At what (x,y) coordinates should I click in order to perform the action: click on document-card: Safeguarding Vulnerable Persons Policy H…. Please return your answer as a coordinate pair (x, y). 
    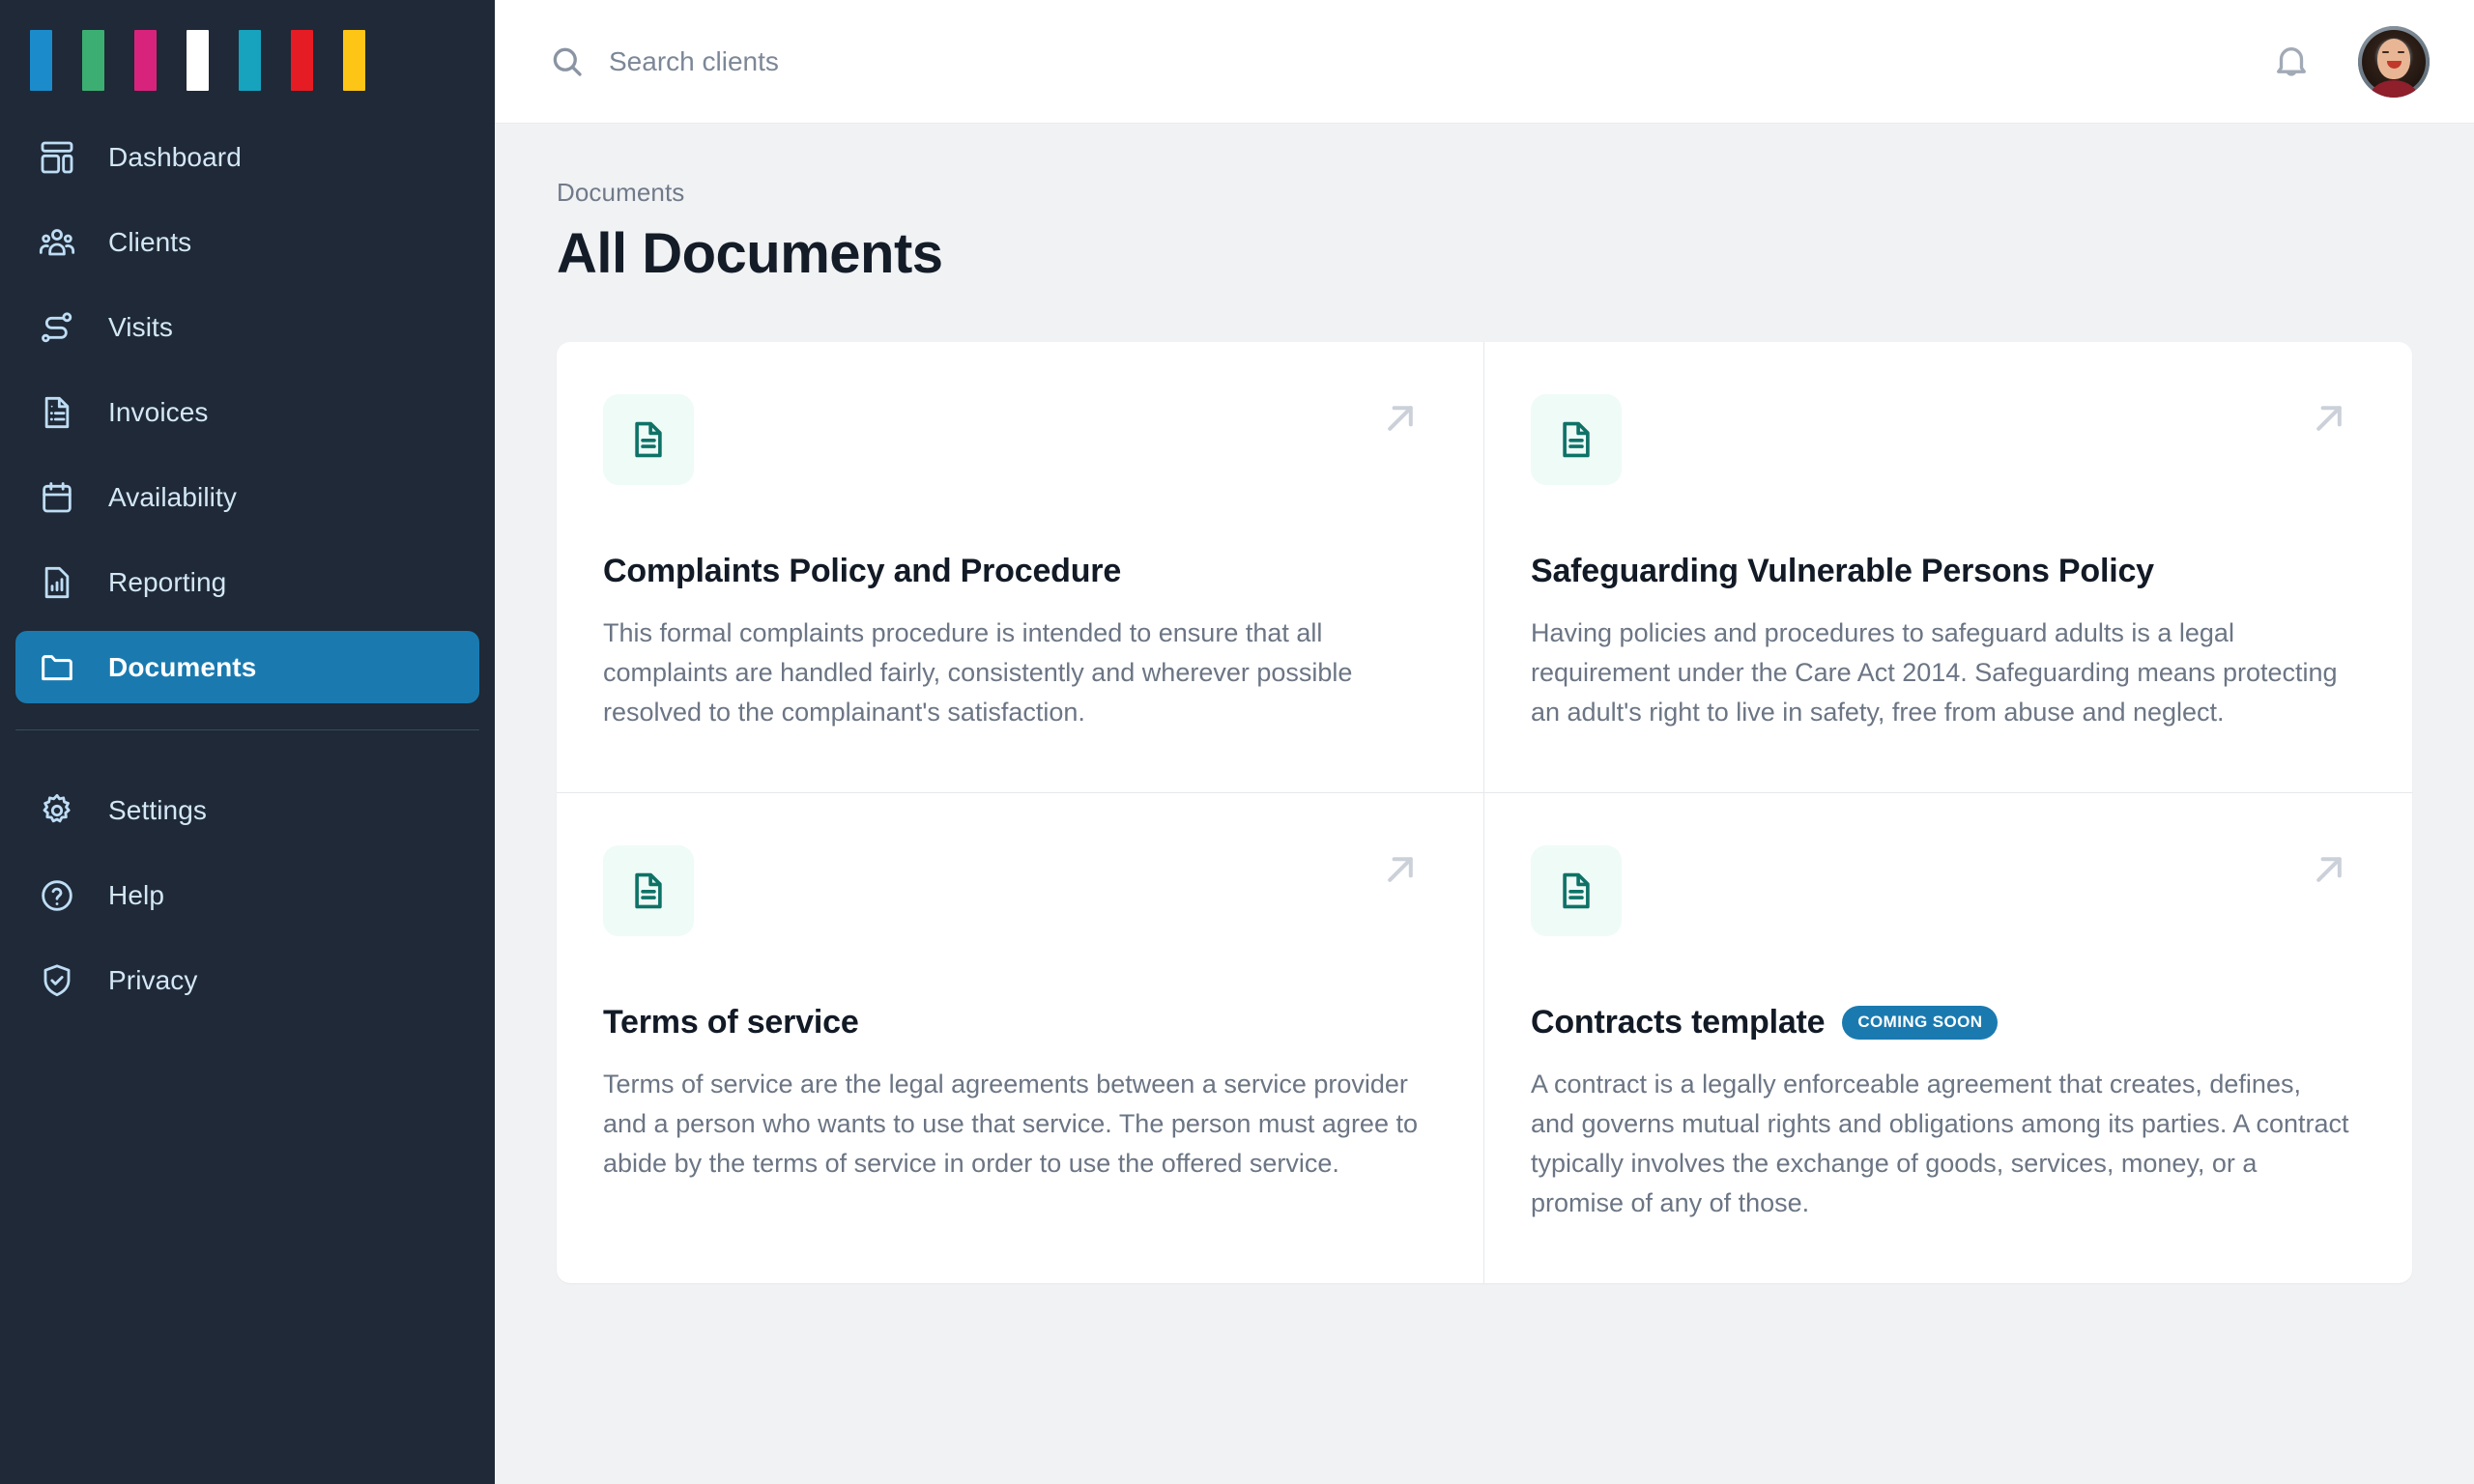
    Looking at the image, I should click on (1948, 567).